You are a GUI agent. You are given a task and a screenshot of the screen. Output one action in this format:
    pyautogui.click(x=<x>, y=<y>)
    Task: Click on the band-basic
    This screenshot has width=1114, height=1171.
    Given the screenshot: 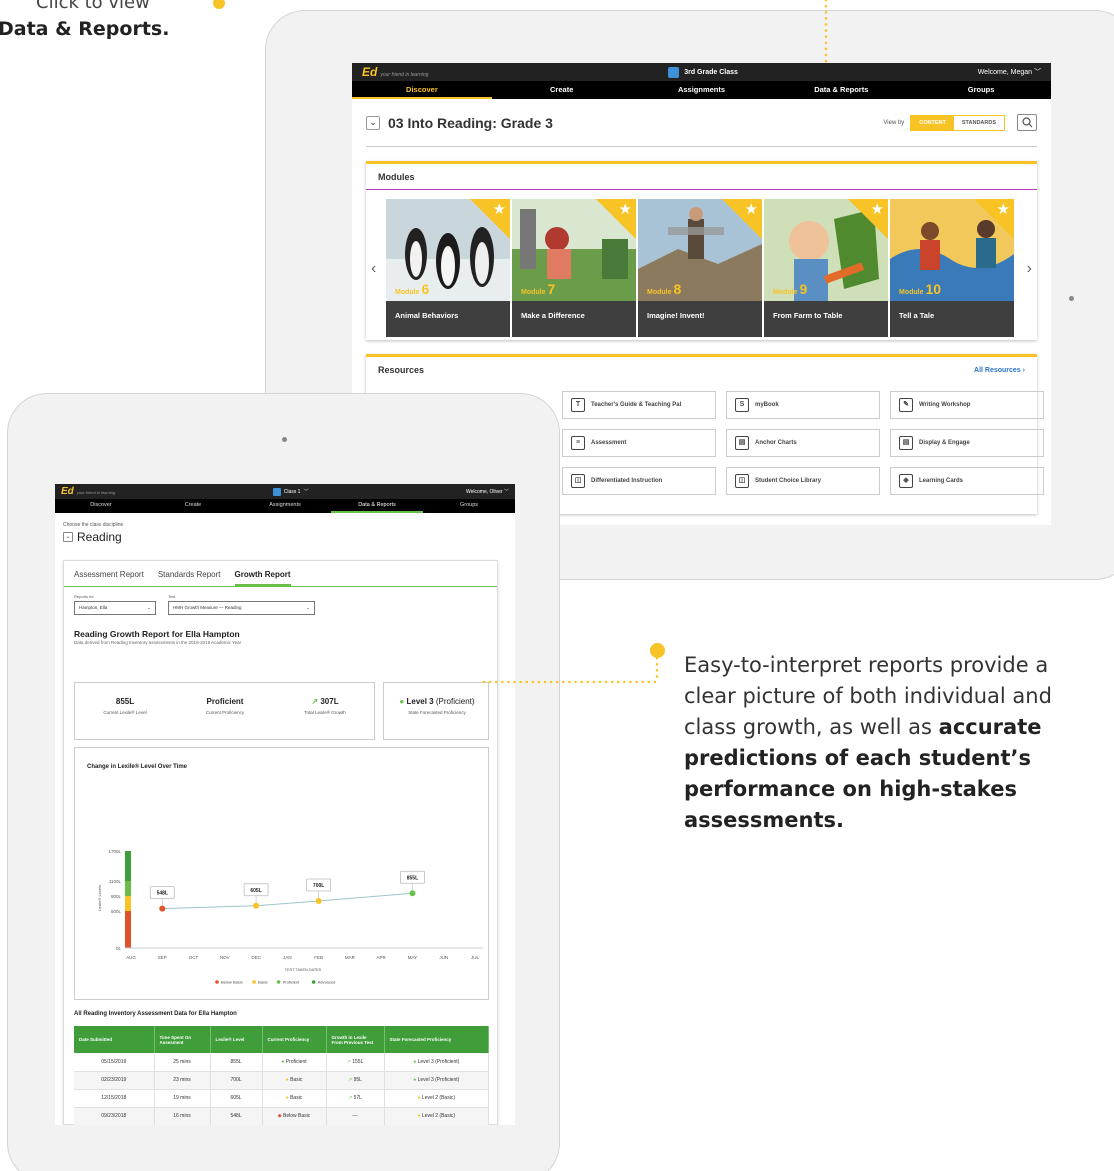 What is the action you would take?
    pyautogui.click(x=128, y=903)
    